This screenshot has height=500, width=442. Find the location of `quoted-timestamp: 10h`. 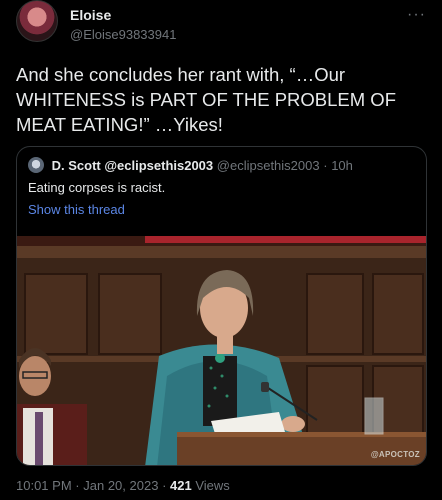

quoted-timestamp: 10h is located at coordinates (342, 165).